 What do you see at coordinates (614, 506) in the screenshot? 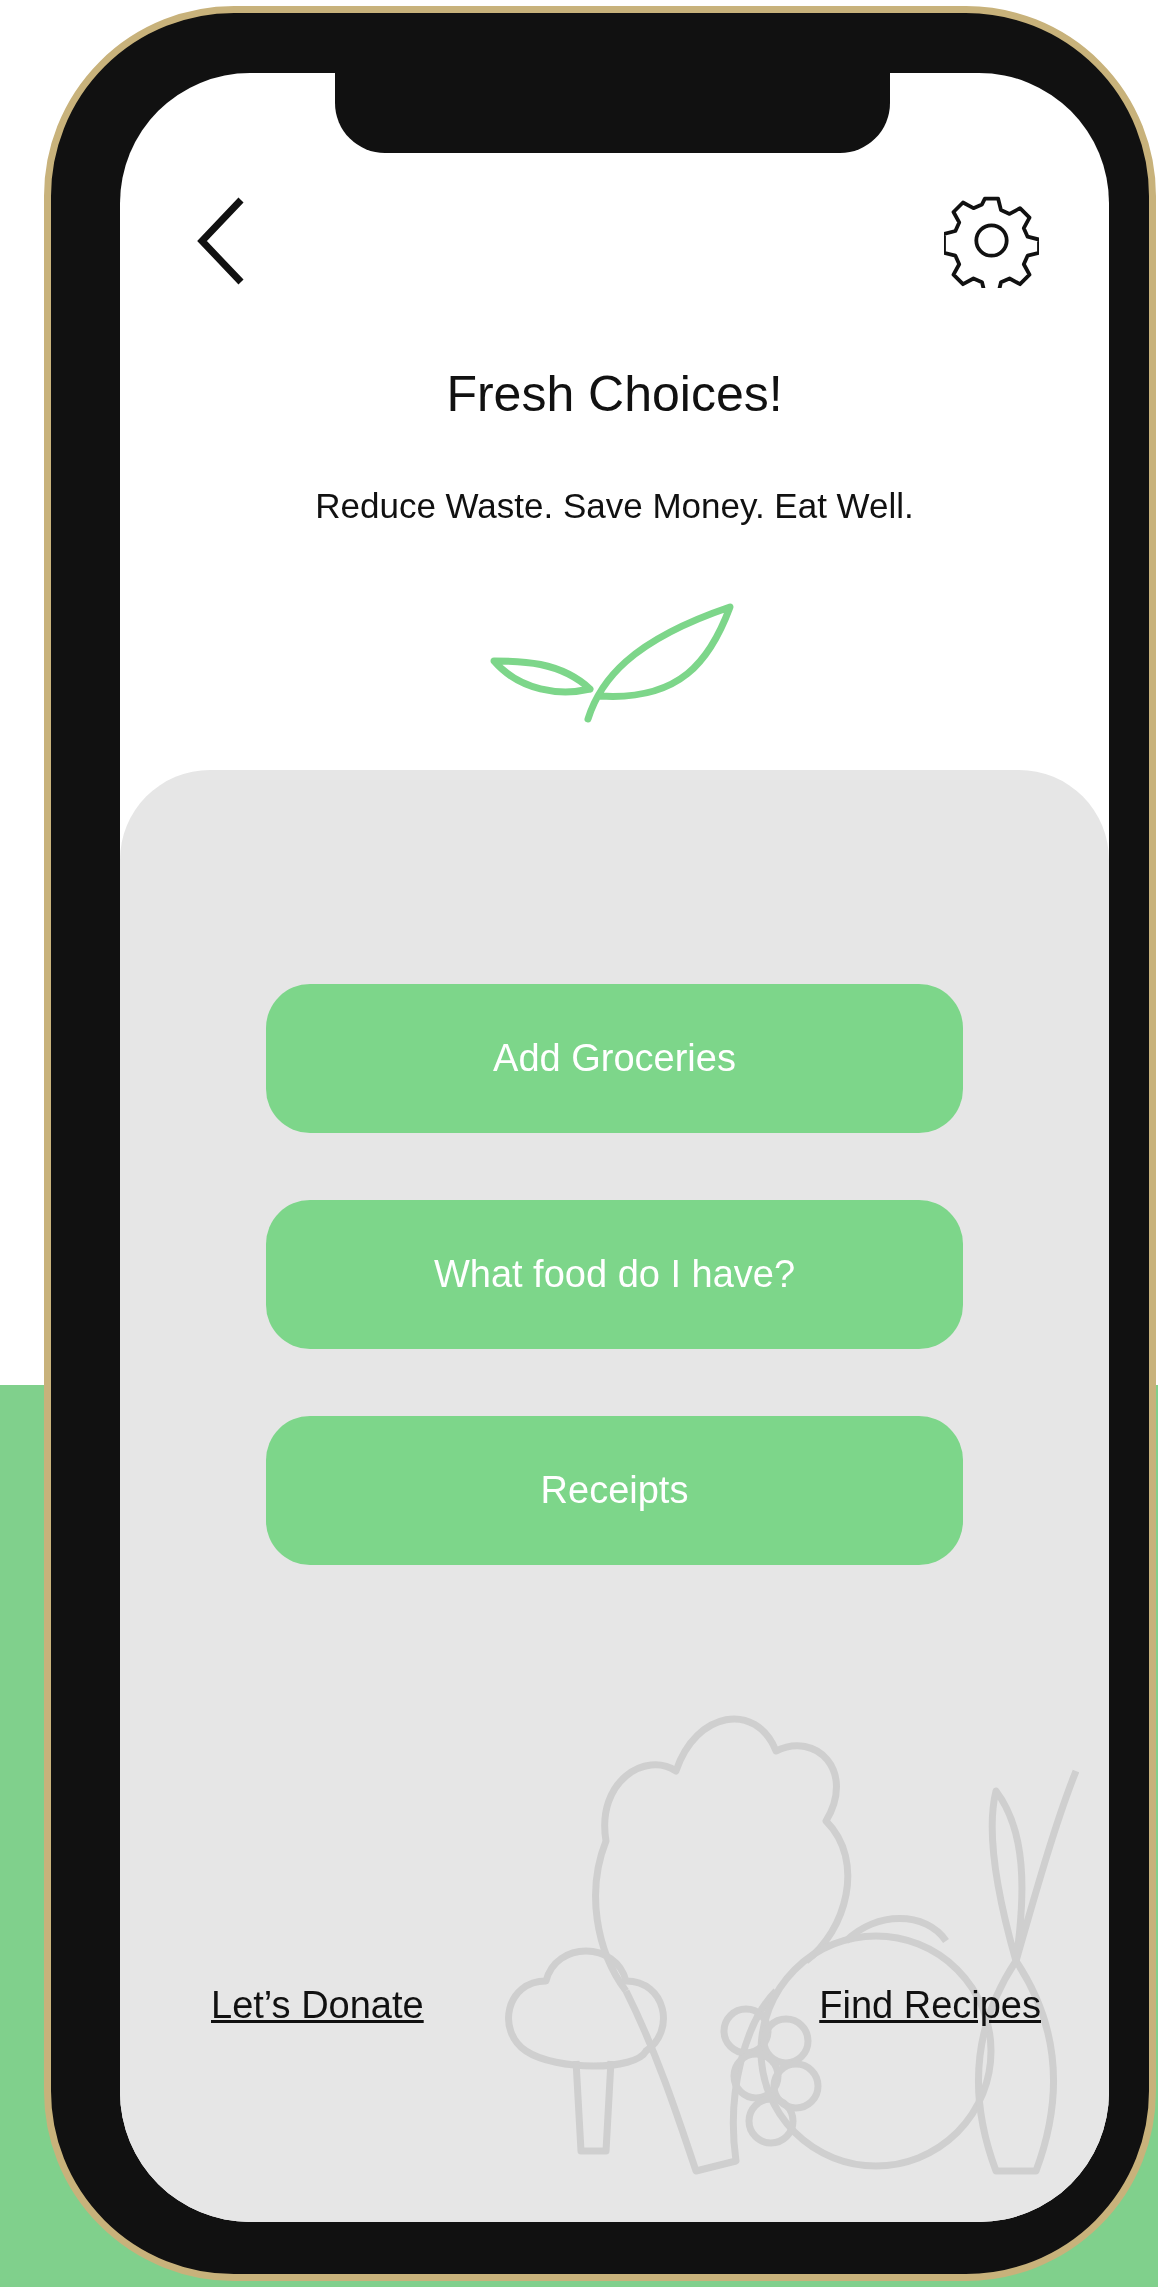
I see `tagline: Reduce Waste. Save Money. Eat Well.` at bounding box center [614, 506].